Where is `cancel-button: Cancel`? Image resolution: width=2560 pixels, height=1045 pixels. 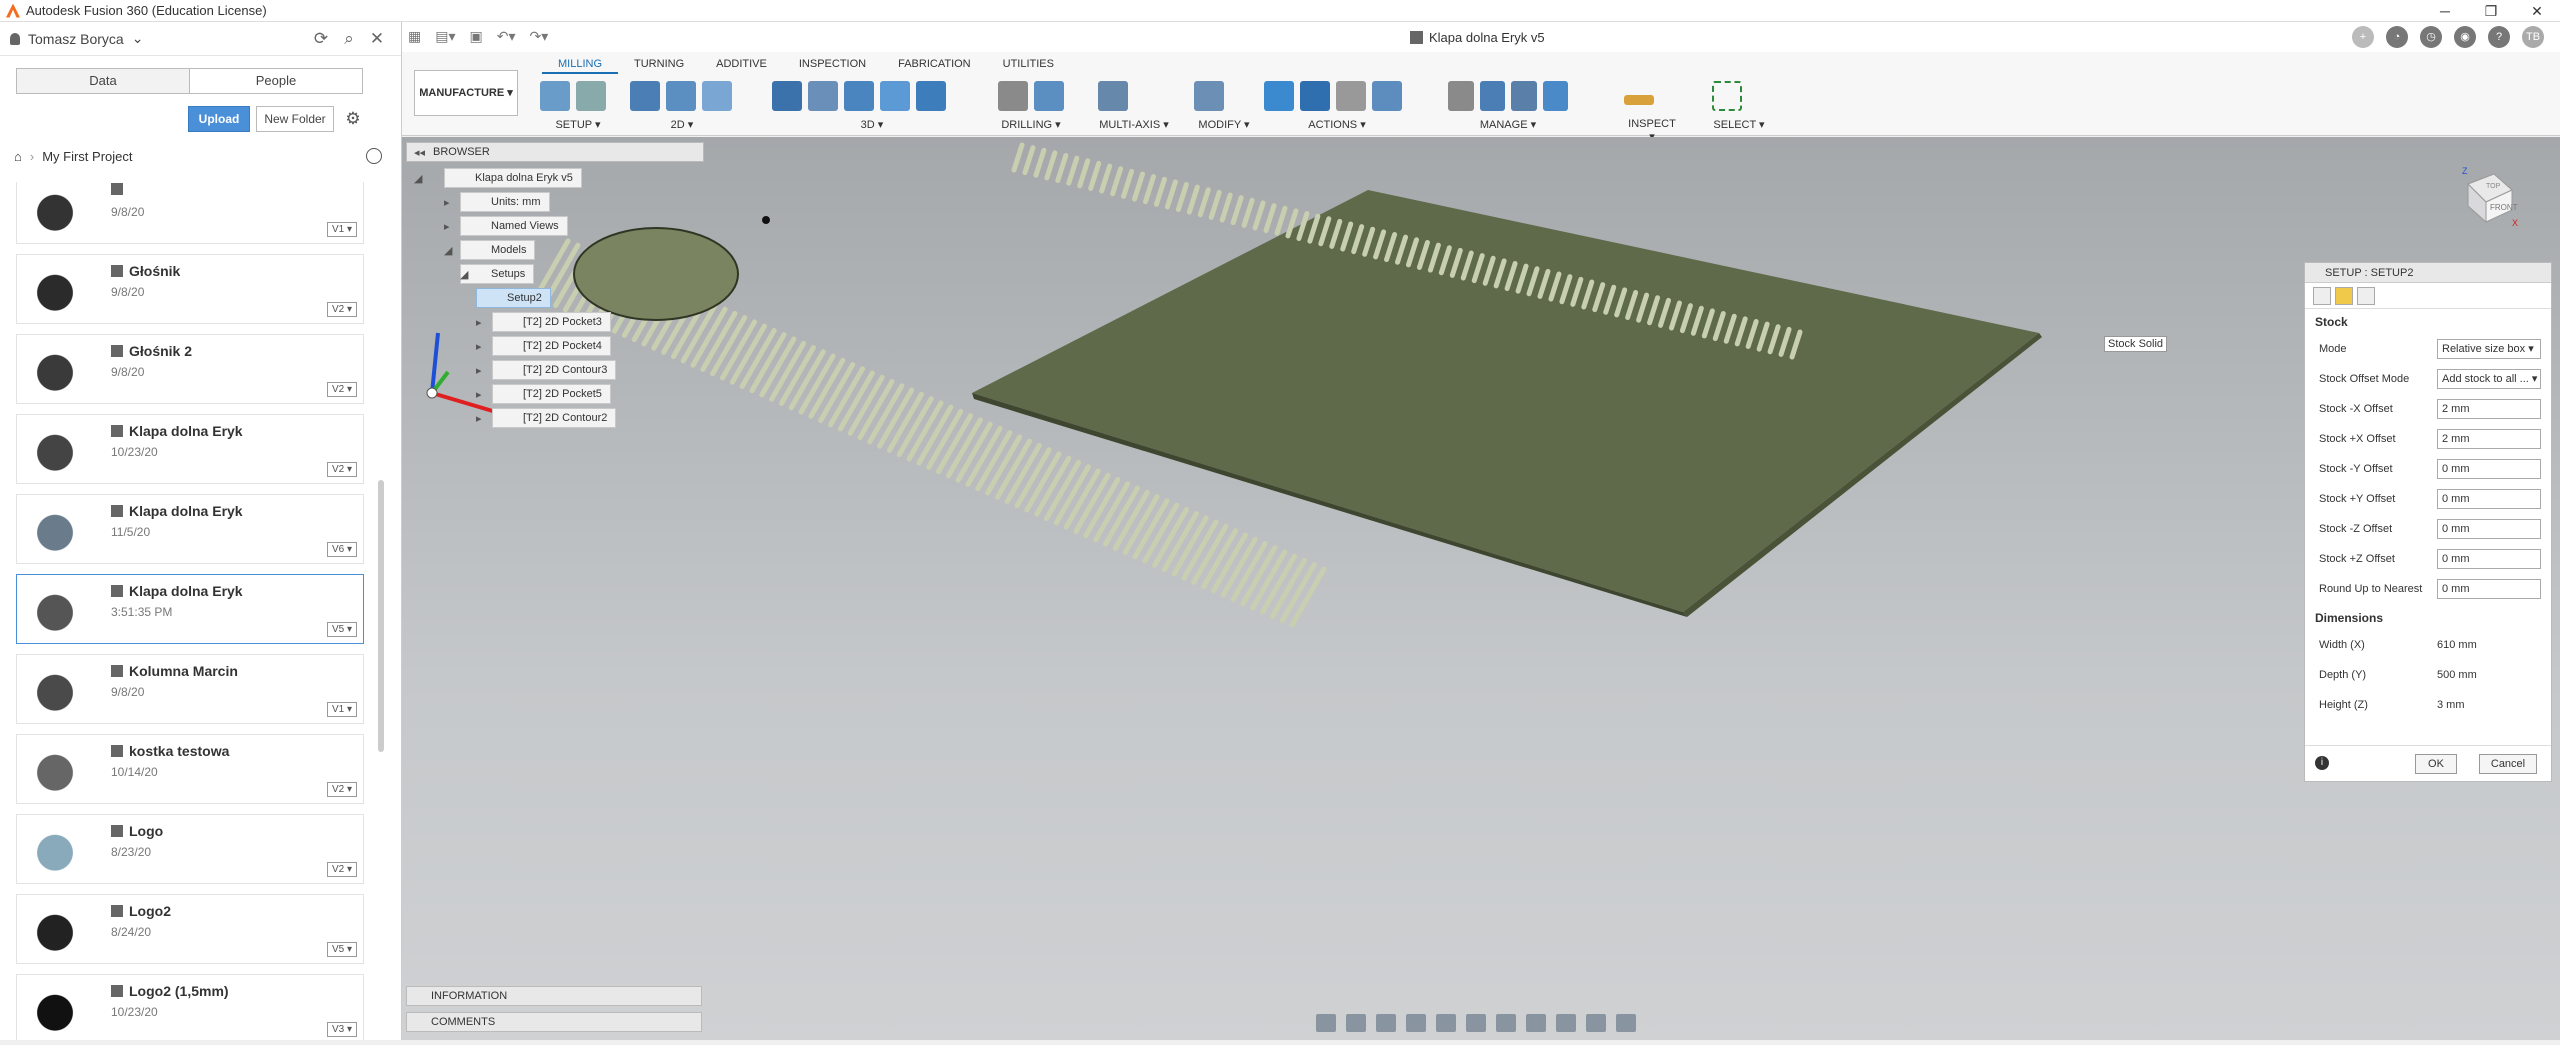
cancel-button: Cancel is located at coordinates (2508, 764).